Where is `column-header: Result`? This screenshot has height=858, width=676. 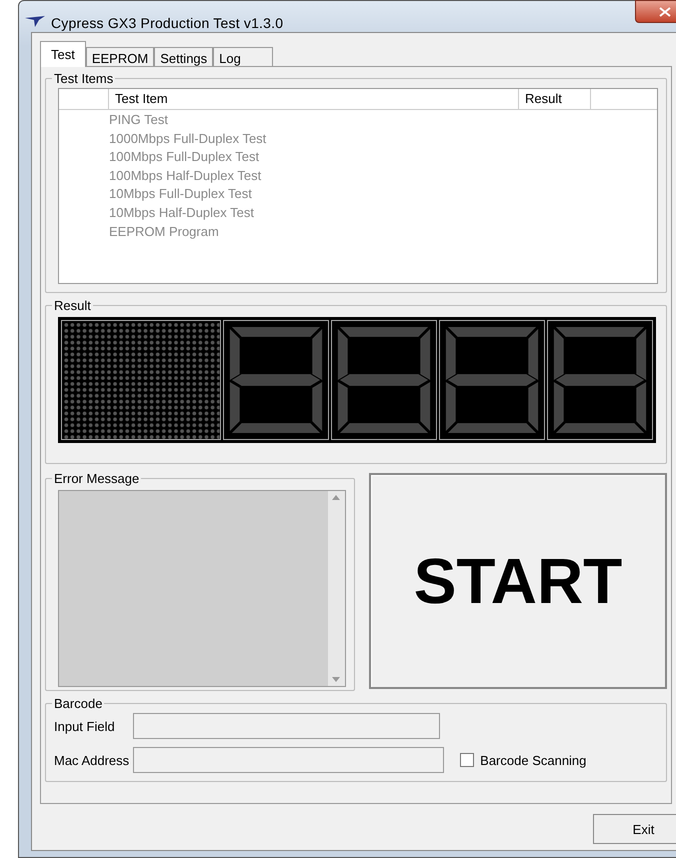
column-header: Result is located at coordinates (555, 99).